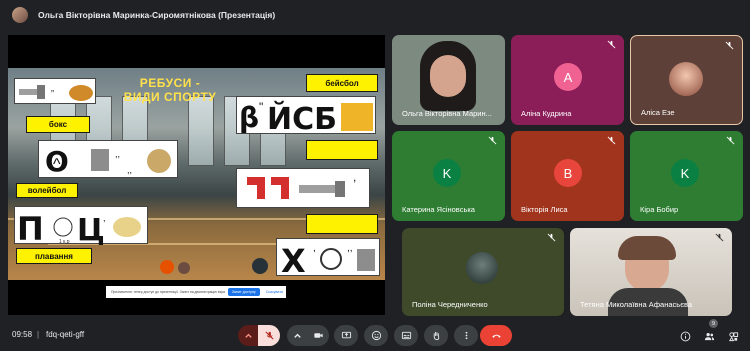 This screenshot has width=750, height=351. I want to click on rebus-baseball-picture: β " ЙСБ, so click(306, 118).